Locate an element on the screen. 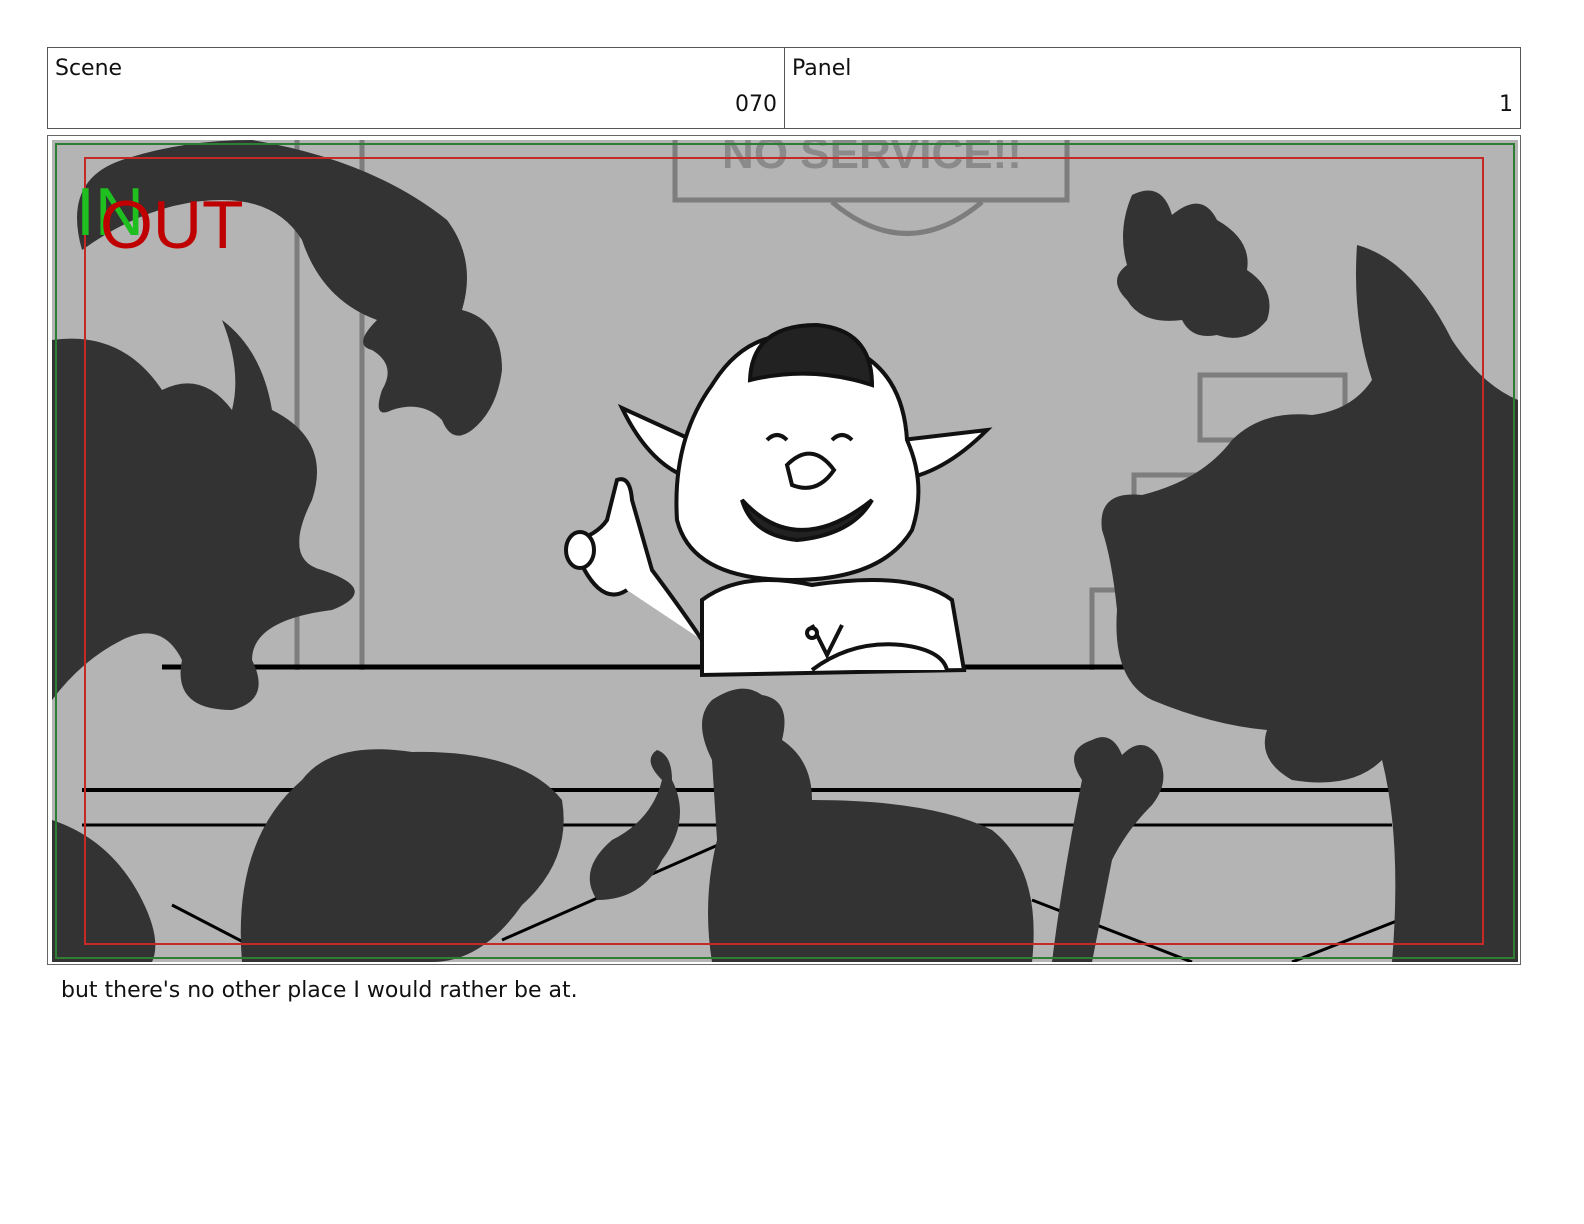 This screenshot has width=1584, height=1224. scene-label: Scene is located at coordinates (89, 68).